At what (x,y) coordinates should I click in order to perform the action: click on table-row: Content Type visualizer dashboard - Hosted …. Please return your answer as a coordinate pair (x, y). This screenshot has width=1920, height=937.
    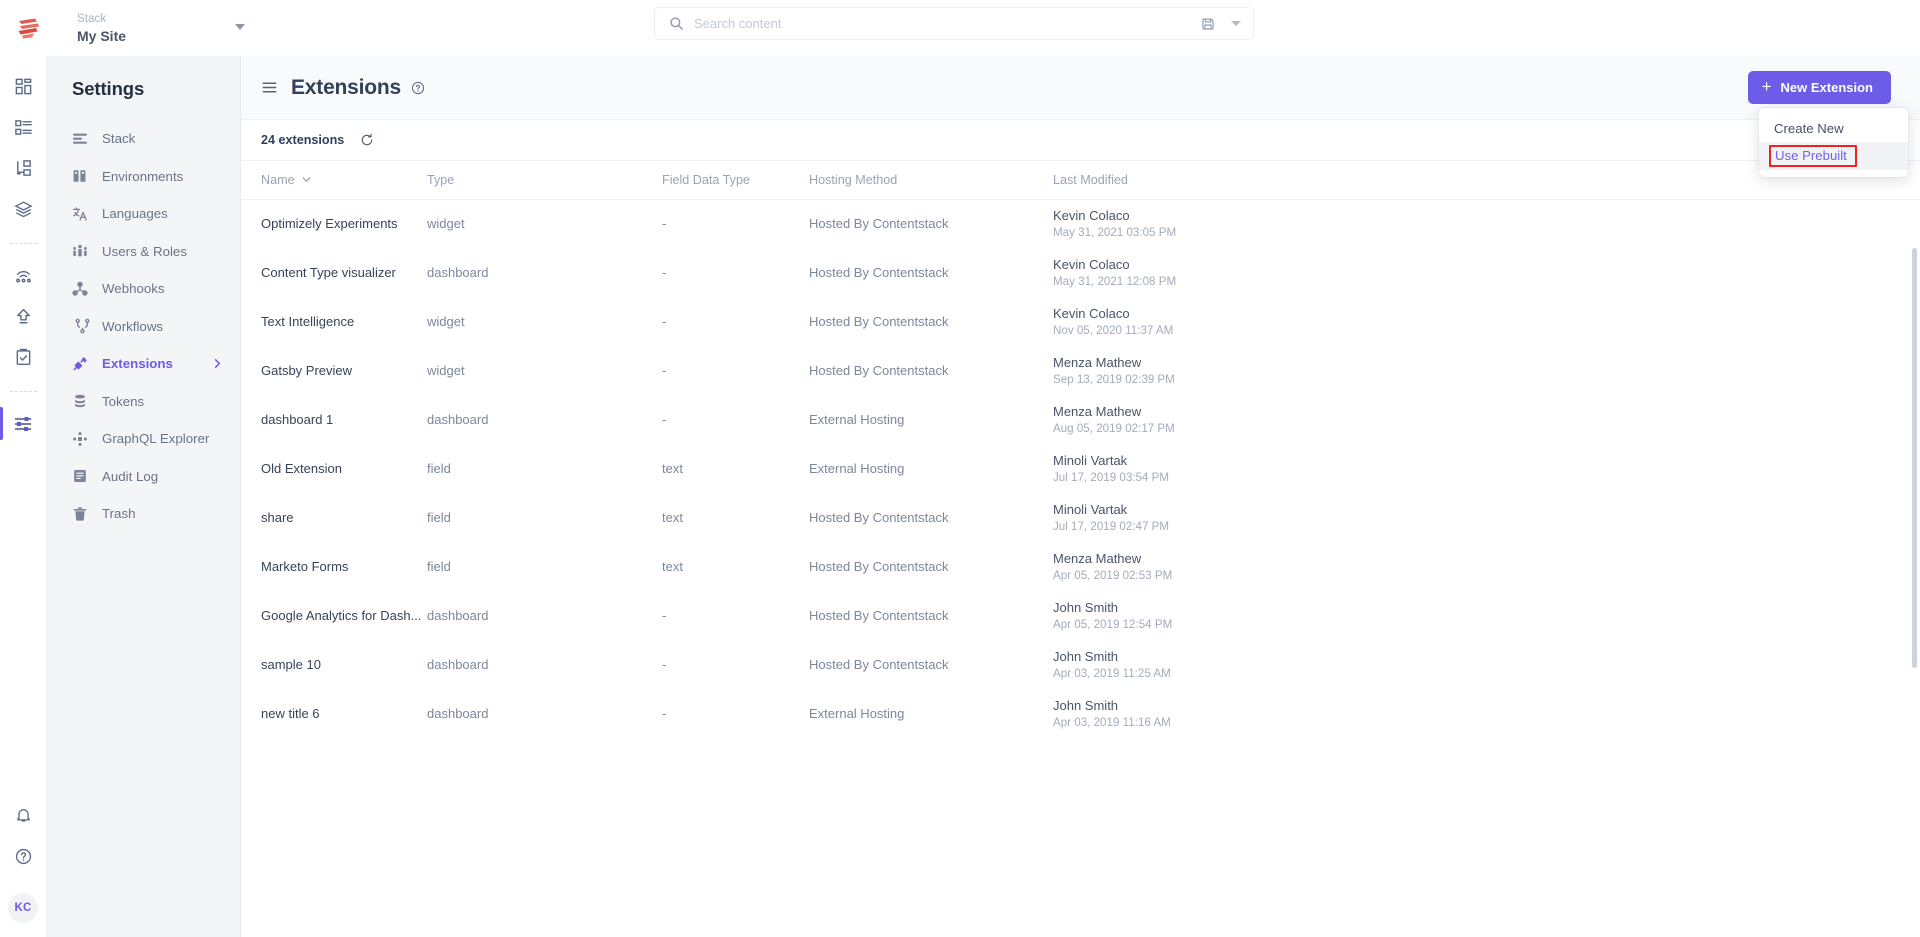
    Looking at the image, I should click on (1080, 272).